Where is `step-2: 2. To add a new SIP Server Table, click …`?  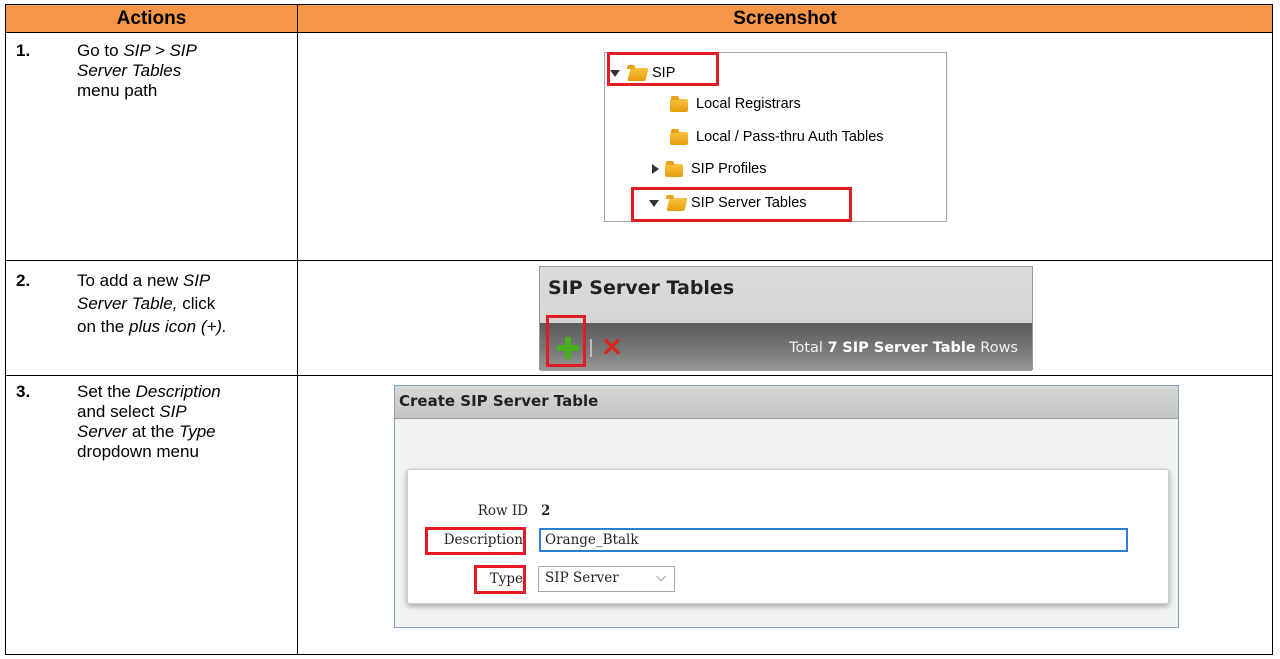
step-2: 2. To add a new SIP Server Table, click … is located at coordinates (121, 303).